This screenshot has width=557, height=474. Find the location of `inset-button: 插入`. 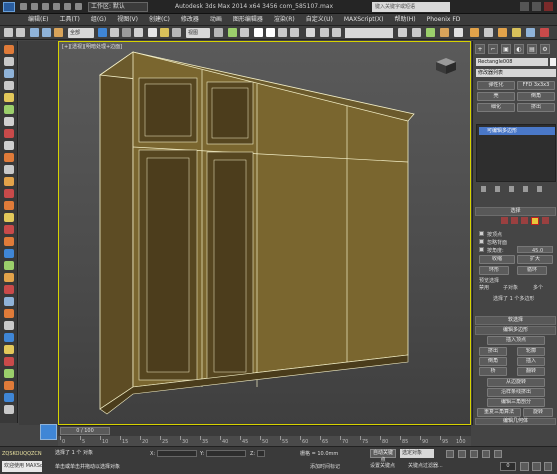

inset-button: 插入 is located at coordinates (531, 361).